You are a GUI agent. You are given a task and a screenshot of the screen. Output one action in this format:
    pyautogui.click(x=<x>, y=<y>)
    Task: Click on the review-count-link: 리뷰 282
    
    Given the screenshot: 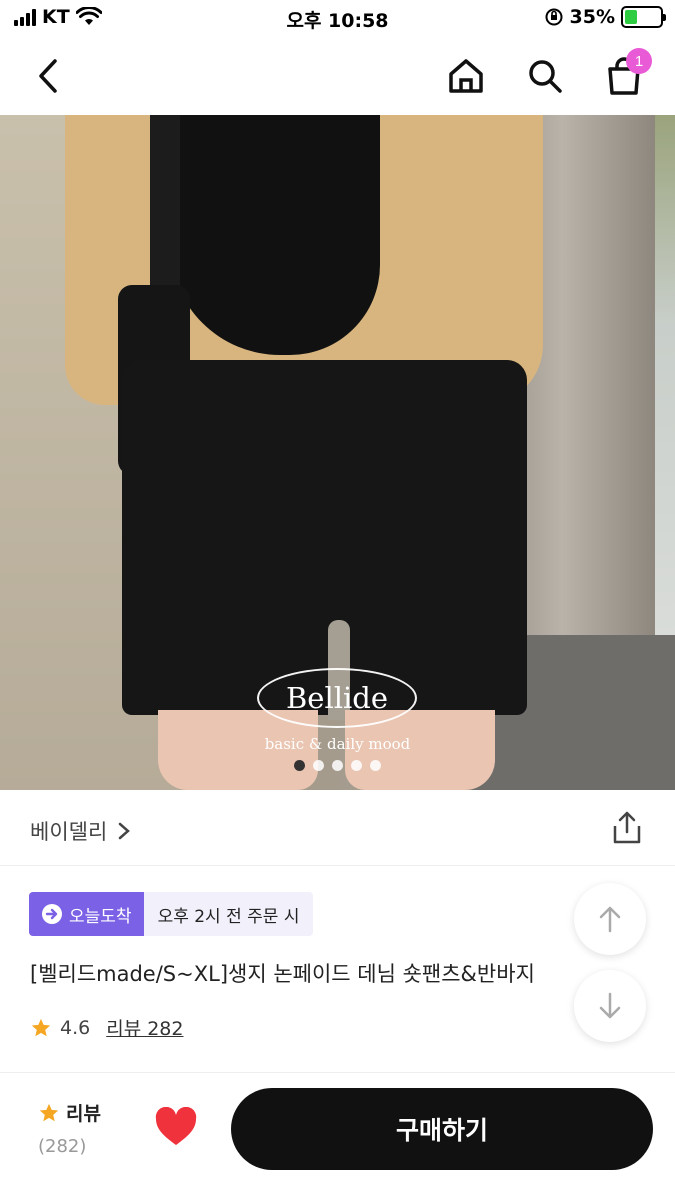 What is the action you would take?
    pyautogui.click(x=144, y=1027)
    